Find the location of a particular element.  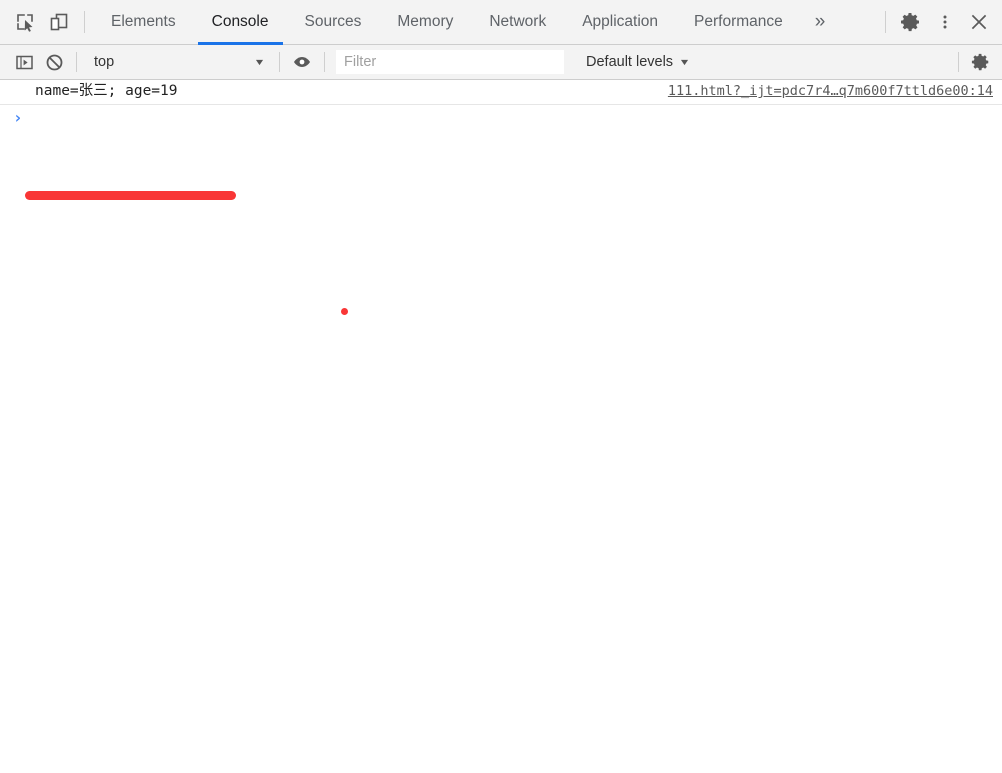

prompt-caret-icon: › is located at coordinates (18, 117).